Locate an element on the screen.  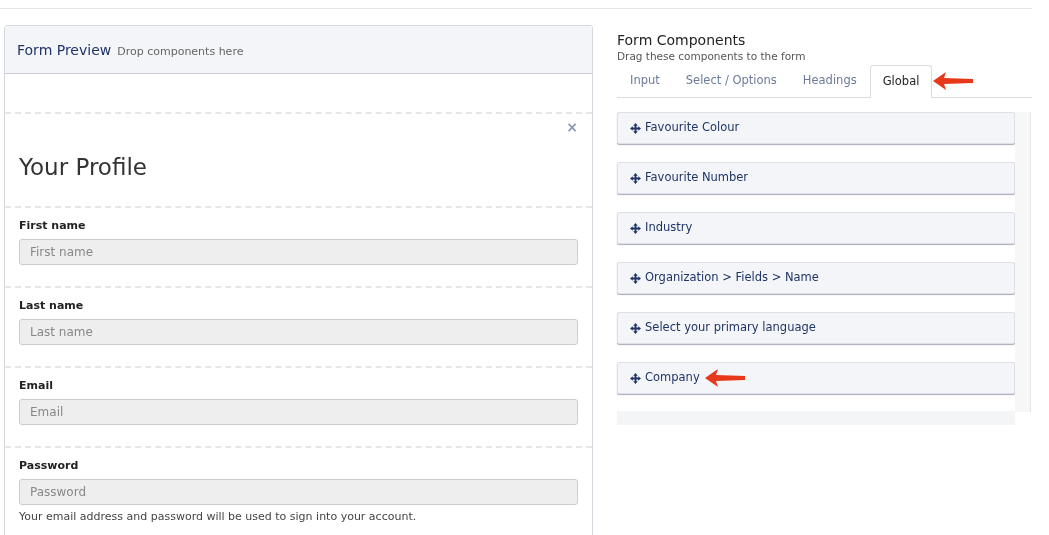
component-item: Select your primary language is located at coordinates (816, 328).